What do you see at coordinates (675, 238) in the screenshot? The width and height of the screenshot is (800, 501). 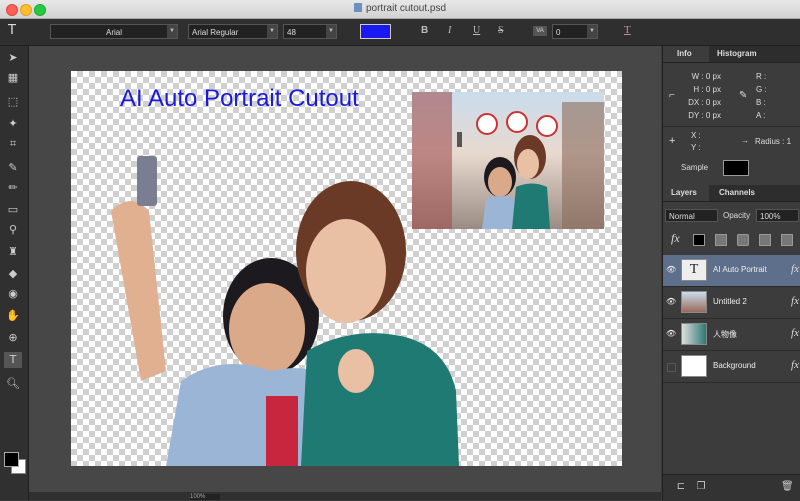 I see `fx-icon: fx` at bounding box center [675, 238].